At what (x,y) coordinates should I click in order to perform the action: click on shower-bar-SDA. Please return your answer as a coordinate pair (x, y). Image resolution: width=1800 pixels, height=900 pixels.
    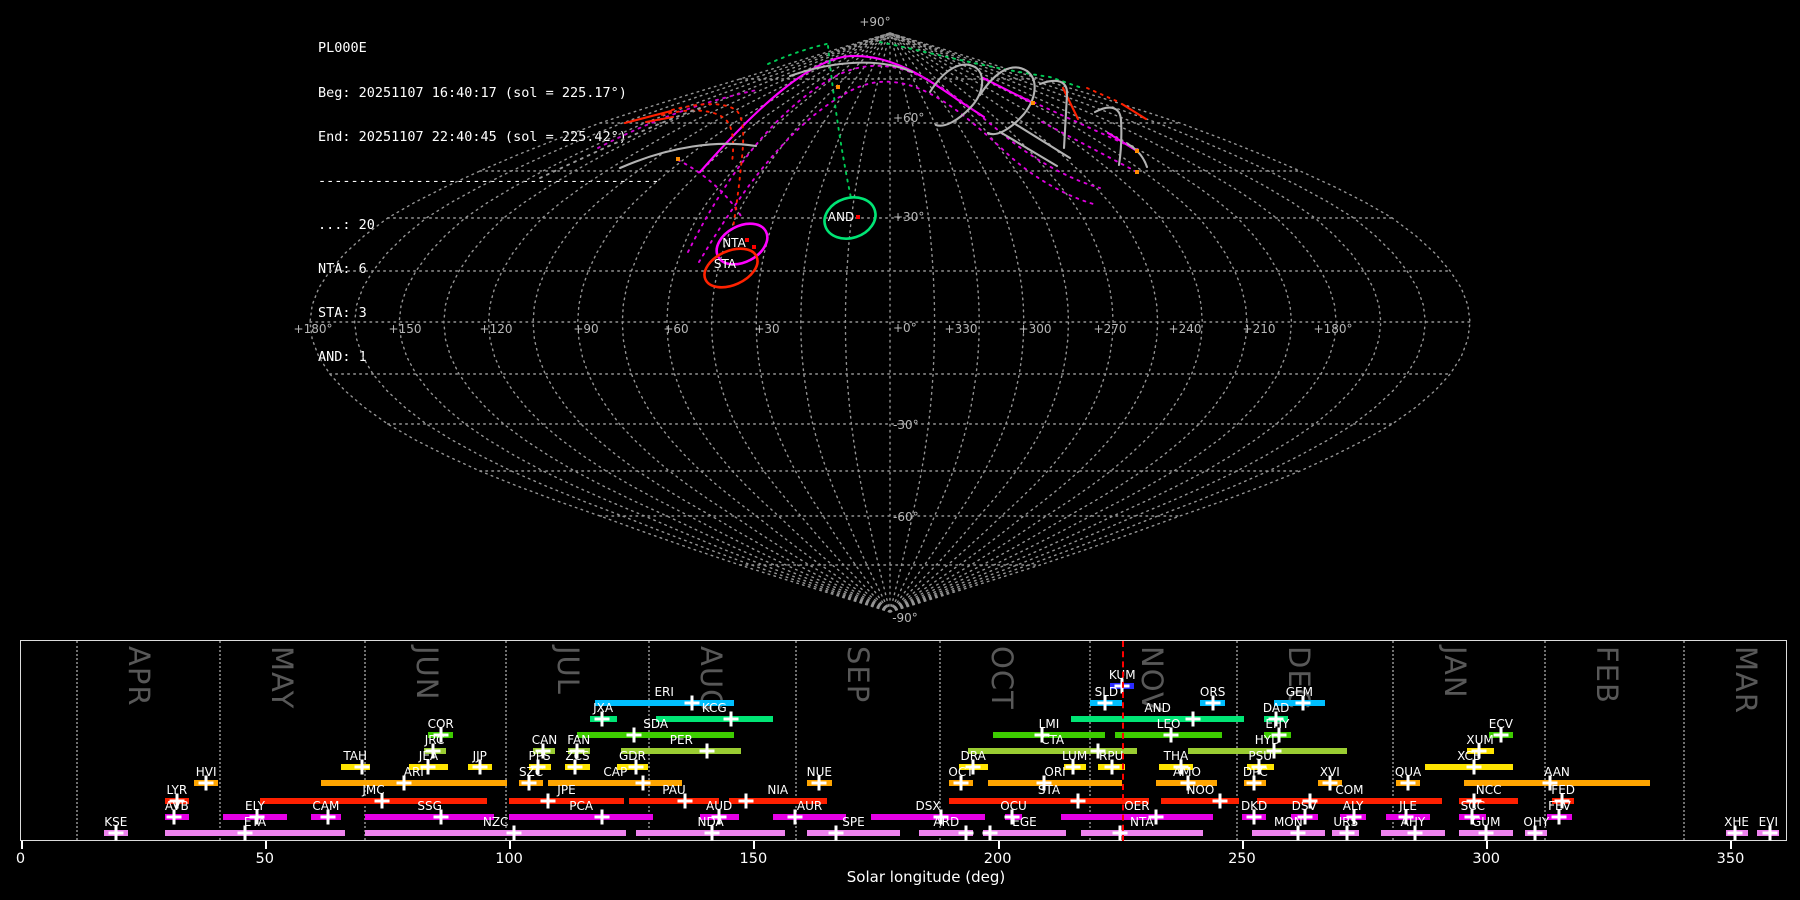
    Looking at the image, I should click on (655, 735).